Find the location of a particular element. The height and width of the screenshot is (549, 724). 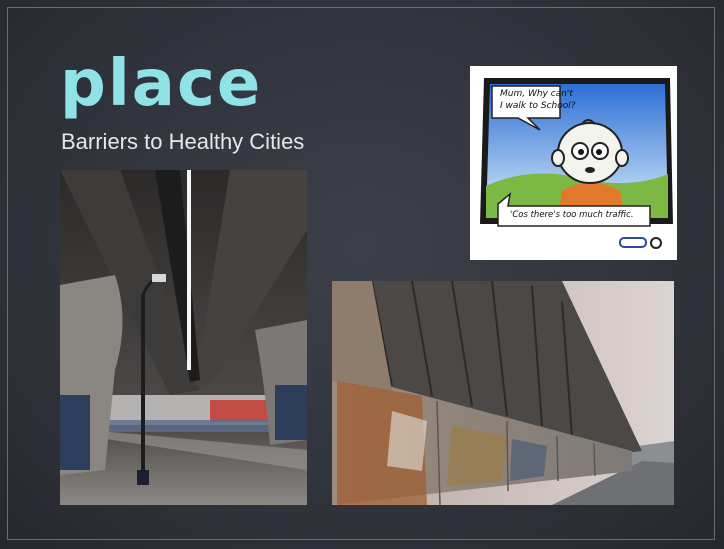

speech-bubble-top-line2: I walk to School? is located at coordinates (538, 106).